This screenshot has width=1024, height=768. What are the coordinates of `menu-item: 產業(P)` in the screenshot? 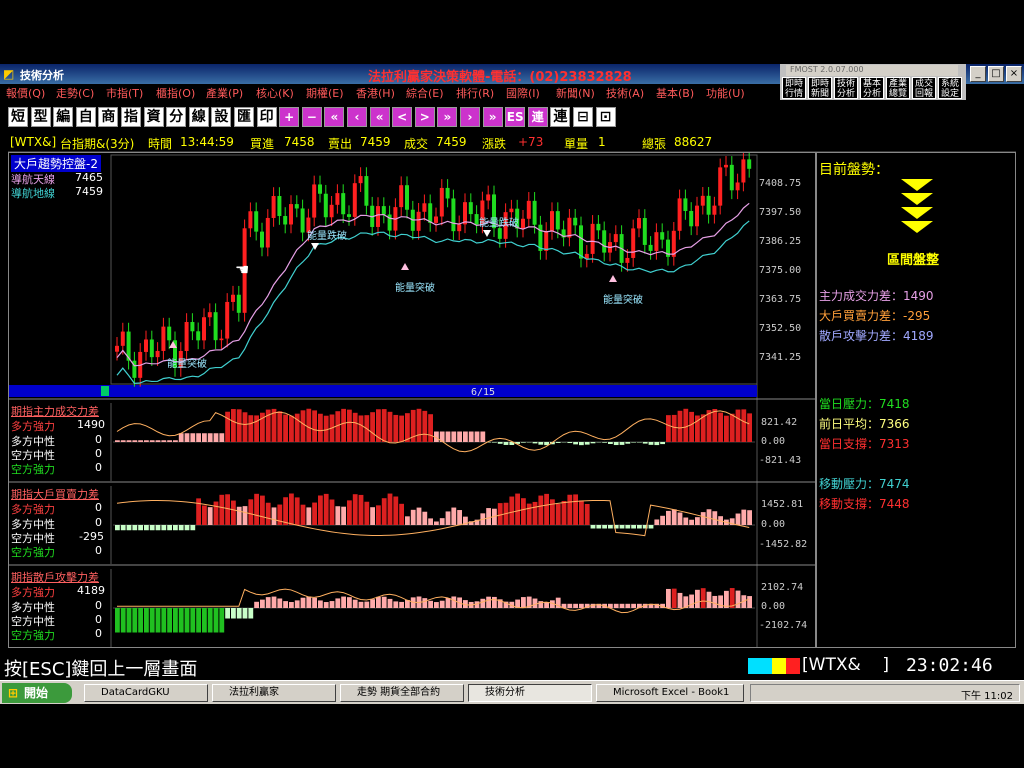 It's located at (224, 93).